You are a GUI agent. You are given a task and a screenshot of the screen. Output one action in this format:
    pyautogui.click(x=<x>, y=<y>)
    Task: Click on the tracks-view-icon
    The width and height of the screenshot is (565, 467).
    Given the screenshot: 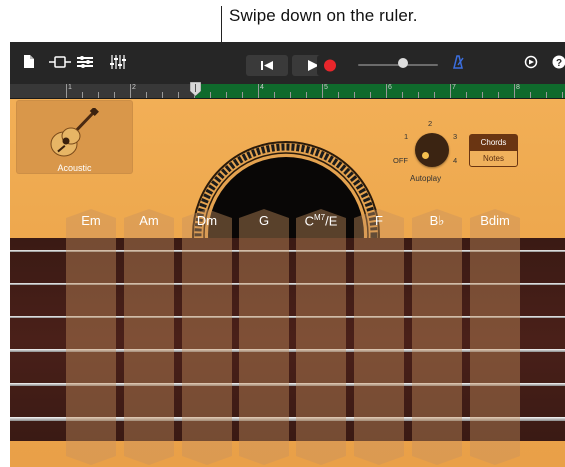 What is the action you would take?
    pyautogui.click(x=60, y=63)
    